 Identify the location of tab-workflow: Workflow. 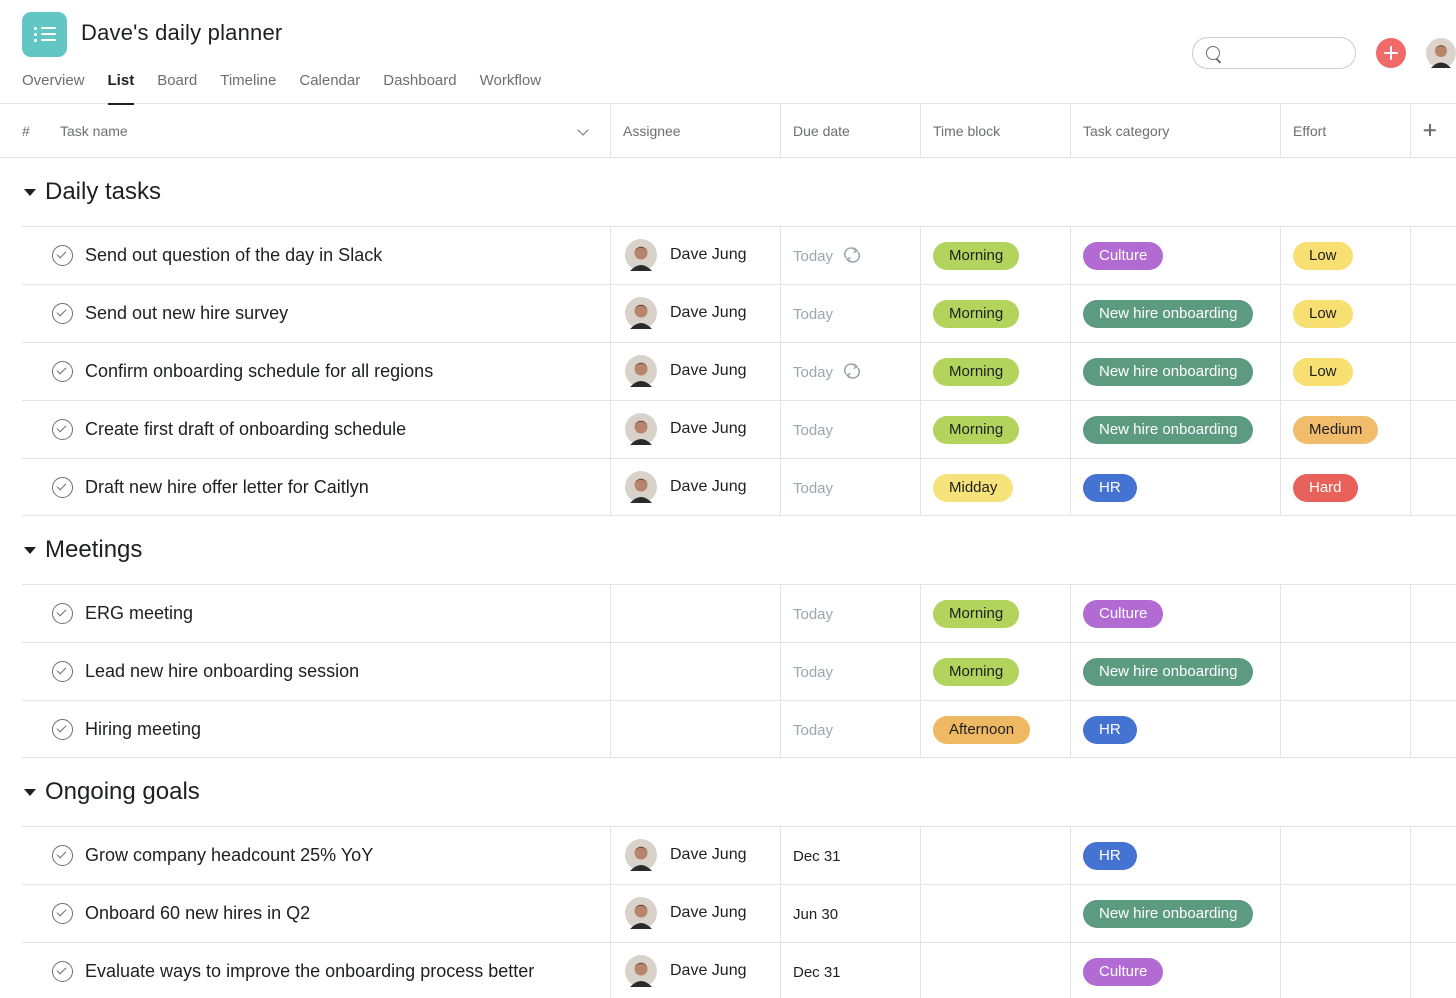
(510, 88).